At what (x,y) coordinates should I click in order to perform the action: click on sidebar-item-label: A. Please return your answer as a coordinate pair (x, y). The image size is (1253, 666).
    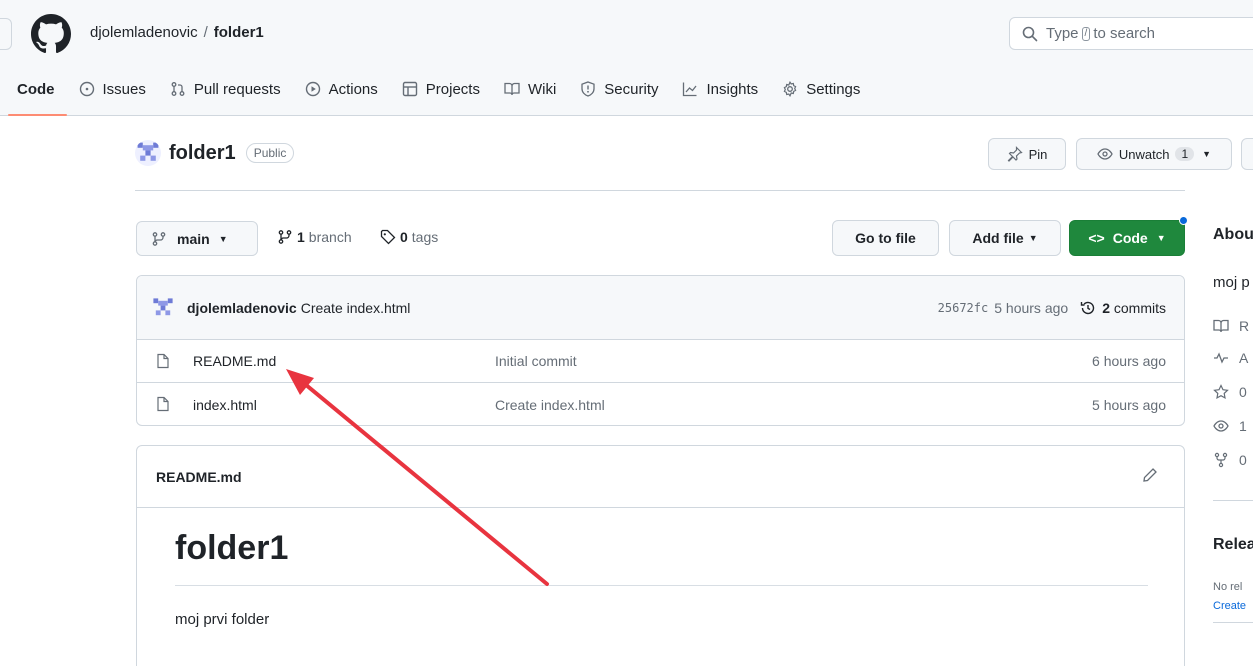
    Looking at the image, I should click on (1244, 358).